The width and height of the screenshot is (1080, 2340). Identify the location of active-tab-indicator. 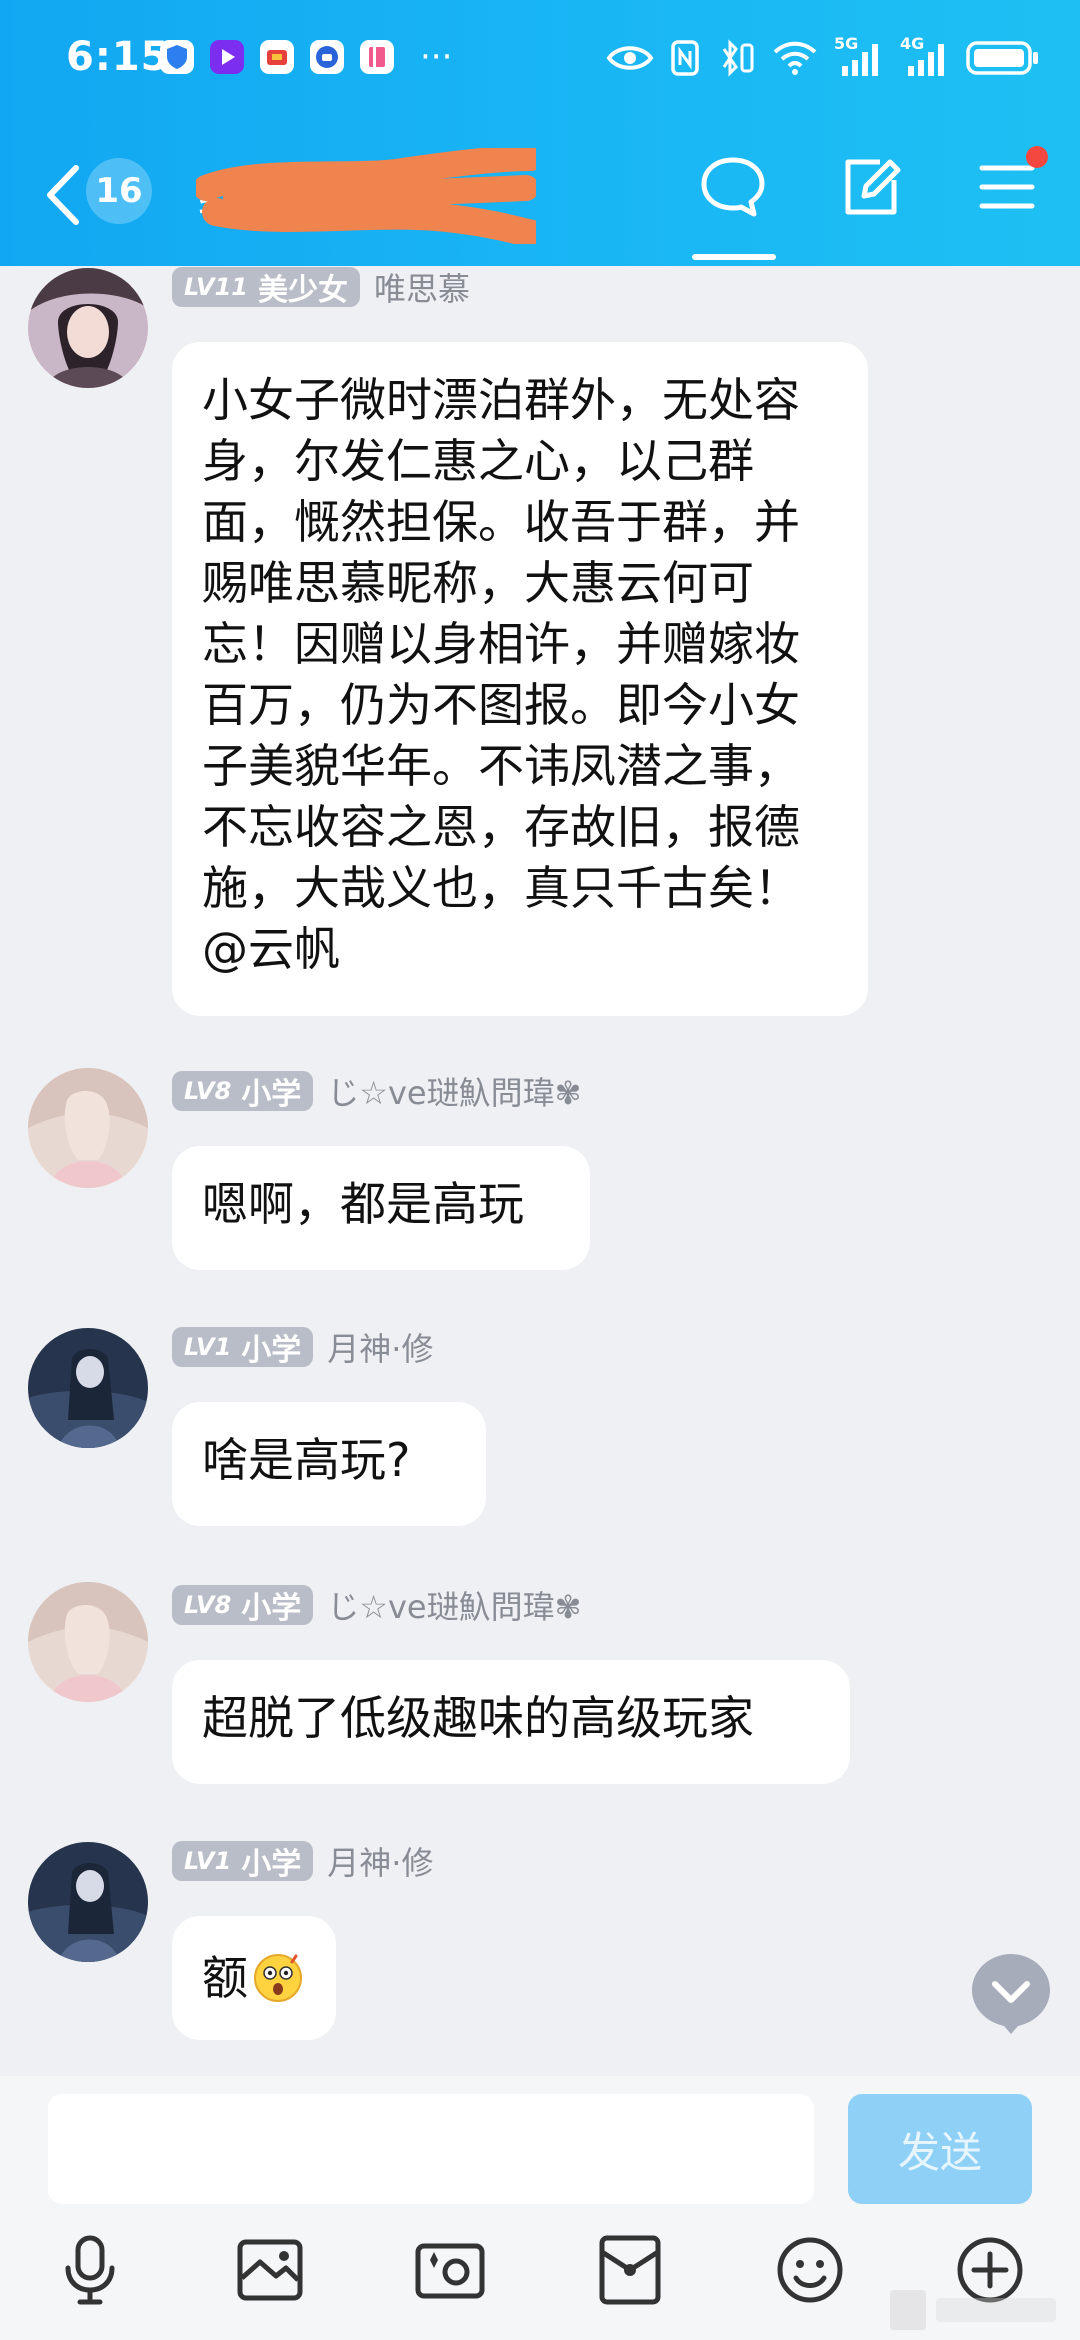
(734, 257).